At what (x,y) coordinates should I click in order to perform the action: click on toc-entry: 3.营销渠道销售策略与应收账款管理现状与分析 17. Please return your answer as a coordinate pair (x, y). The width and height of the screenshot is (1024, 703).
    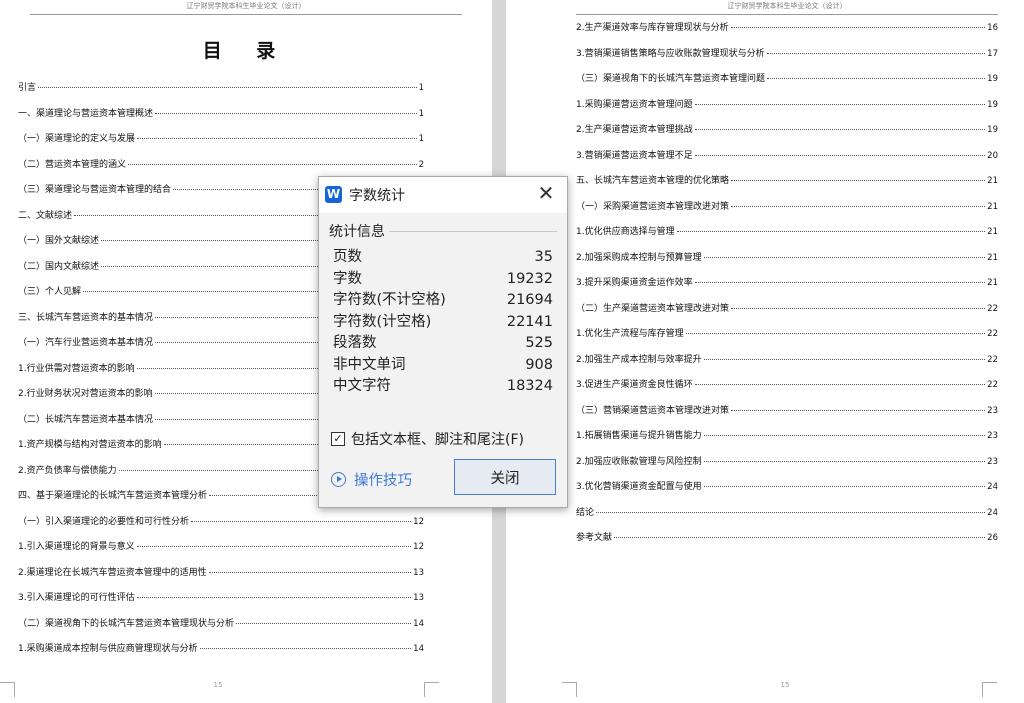
    Looking at the image, I should click on (787, 59).